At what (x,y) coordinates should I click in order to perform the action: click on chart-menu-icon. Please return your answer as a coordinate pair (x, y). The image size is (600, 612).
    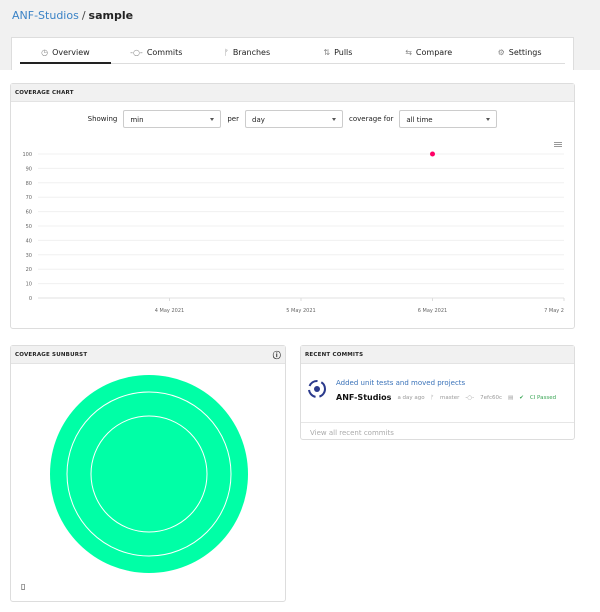
    Looking at the image, I should click on (558, 144).